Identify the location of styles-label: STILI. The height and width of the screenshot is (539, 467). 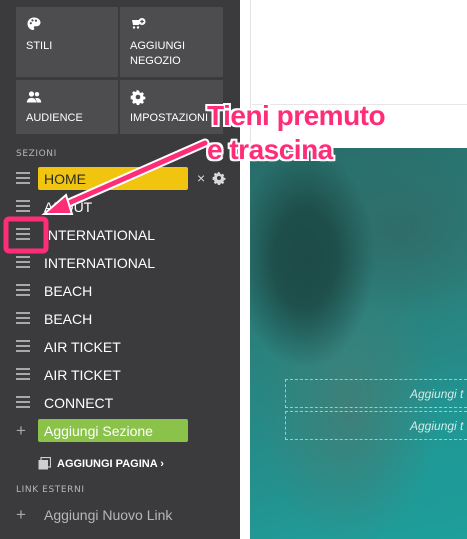
(39, 46).